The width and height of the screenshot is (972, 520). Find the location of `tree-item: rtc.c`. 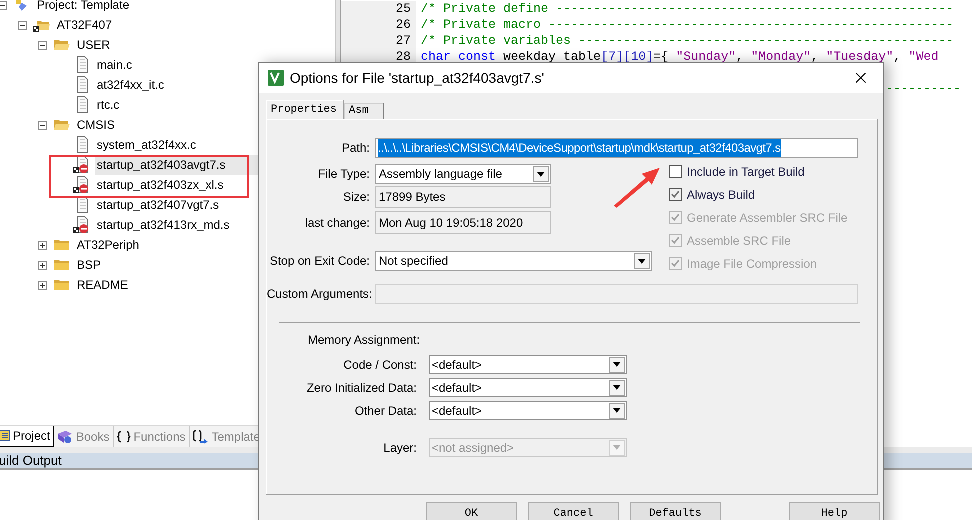

tree-item: rtc.c is located at coordinates (147, 105).